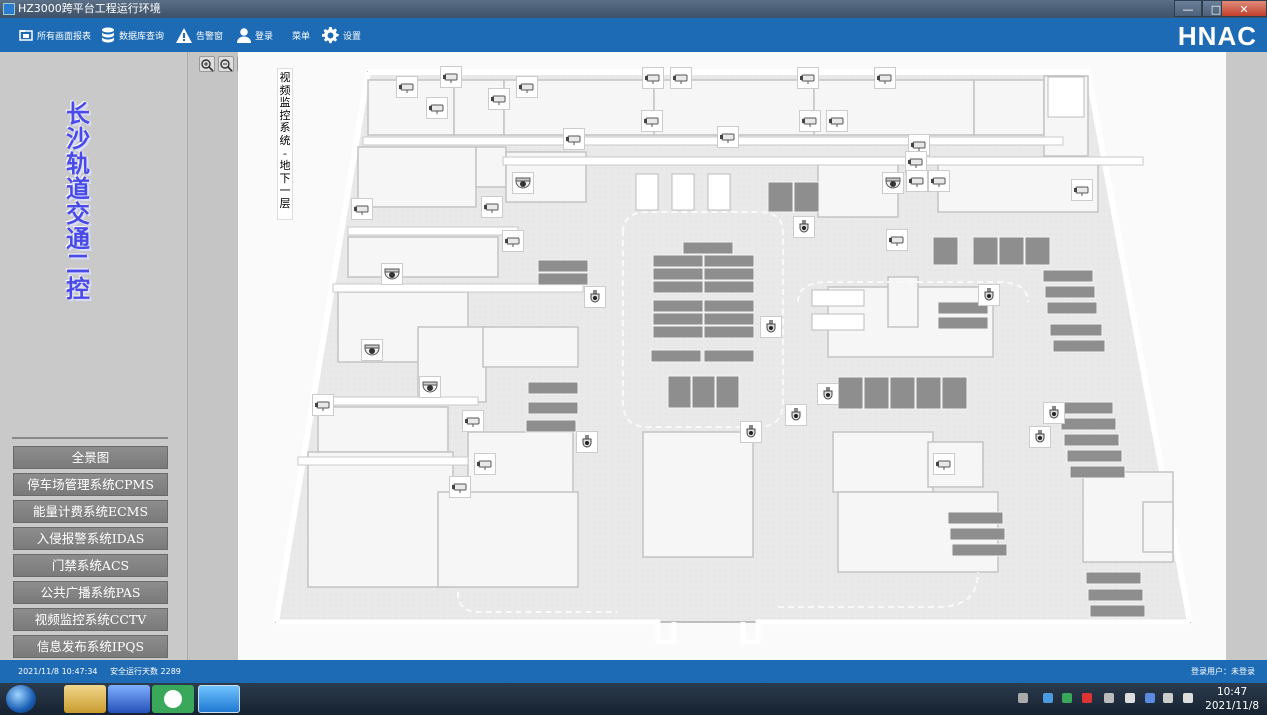  What do you see at coordinates (633, 671) in the screenshot?
I see `status-bar: 2021/11/8 10:47:34 安全运行天数 2289 登录用户：未登录` at bounding box center [633, 671].